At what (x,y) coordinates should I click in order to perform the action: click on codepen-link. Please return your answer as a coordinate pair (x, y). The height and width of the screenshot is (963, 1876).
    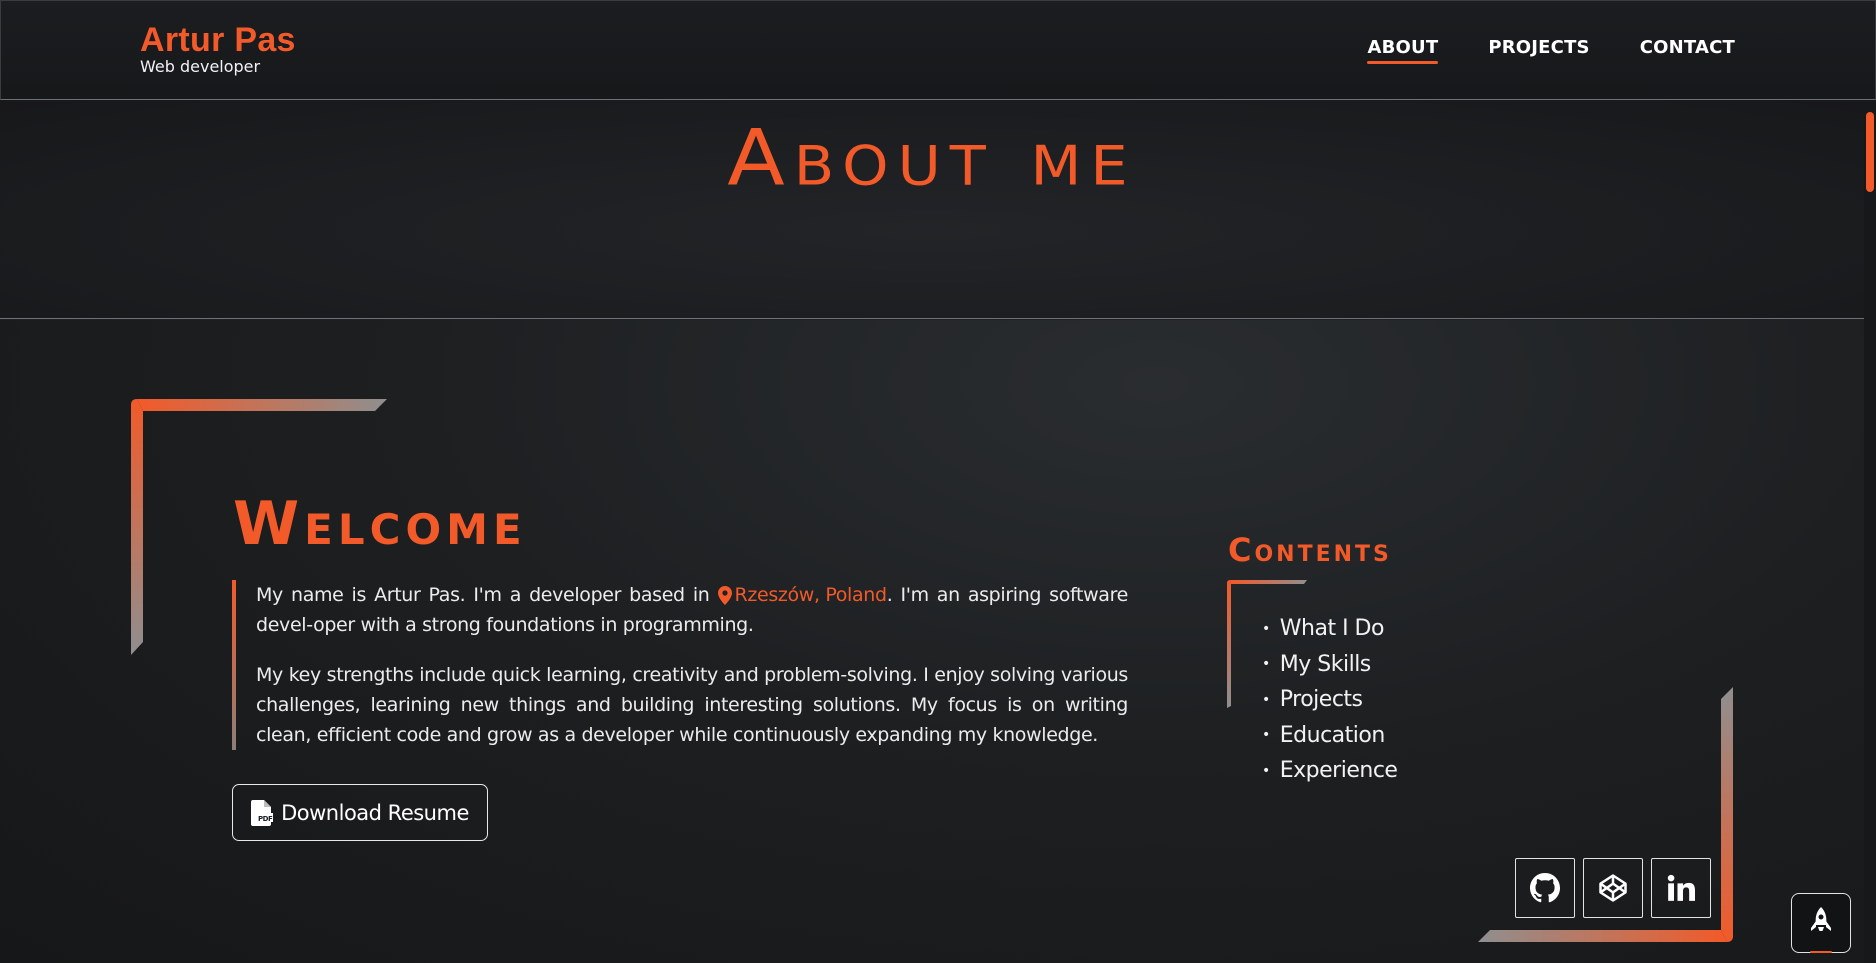
    Looking at the image, I should click on (1613, 888).